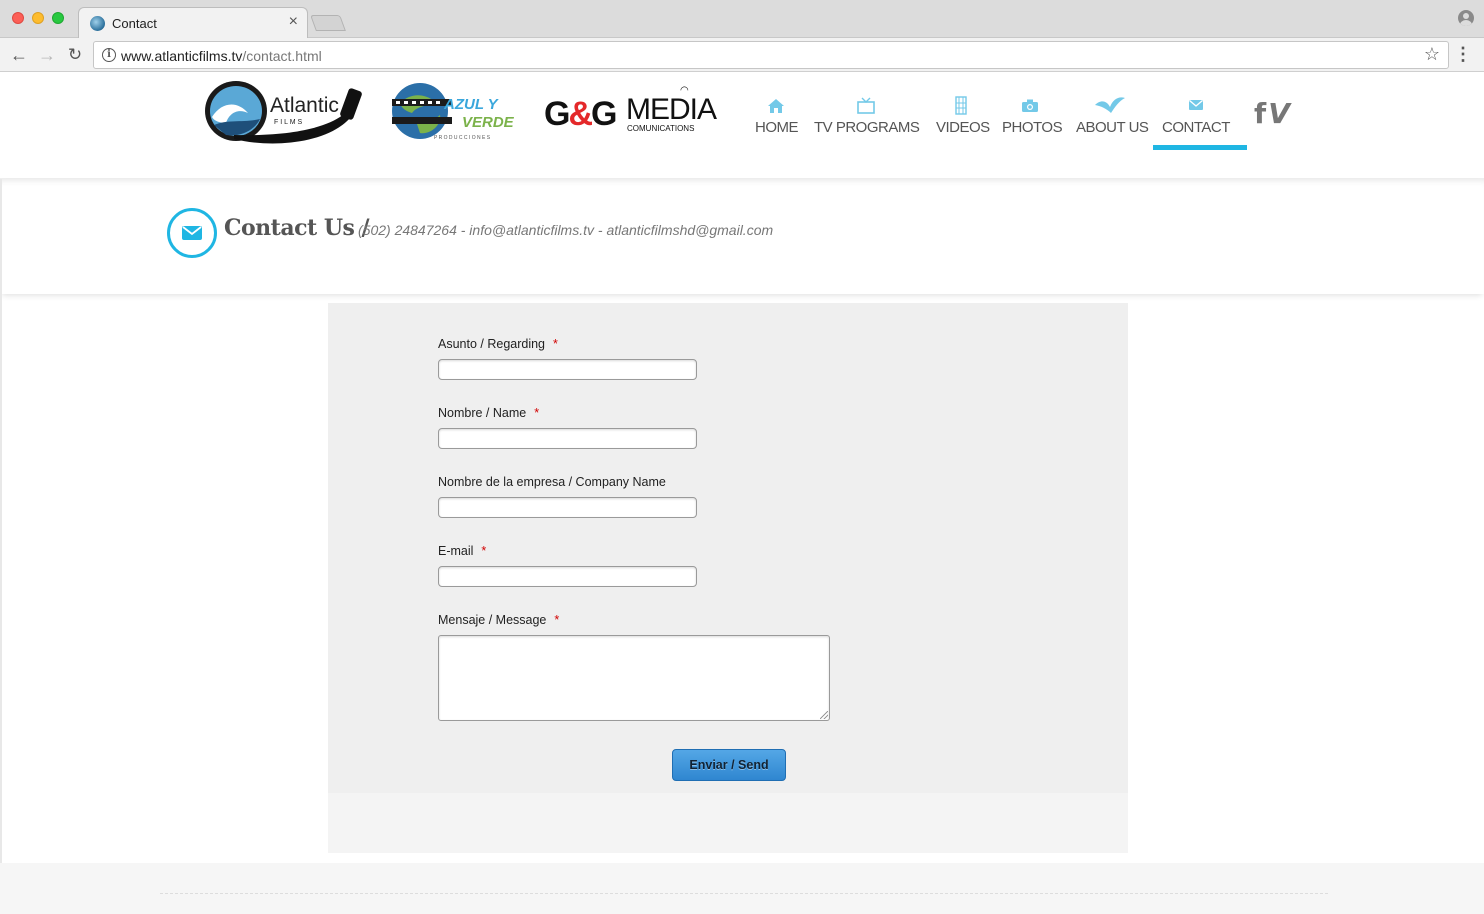 This screenshot has width=1484, height=914. What do you see at coordinates (684, 90) in the screenshot?
I see `wifi-signal-icon: ◠` at bounding box center [684, 90].